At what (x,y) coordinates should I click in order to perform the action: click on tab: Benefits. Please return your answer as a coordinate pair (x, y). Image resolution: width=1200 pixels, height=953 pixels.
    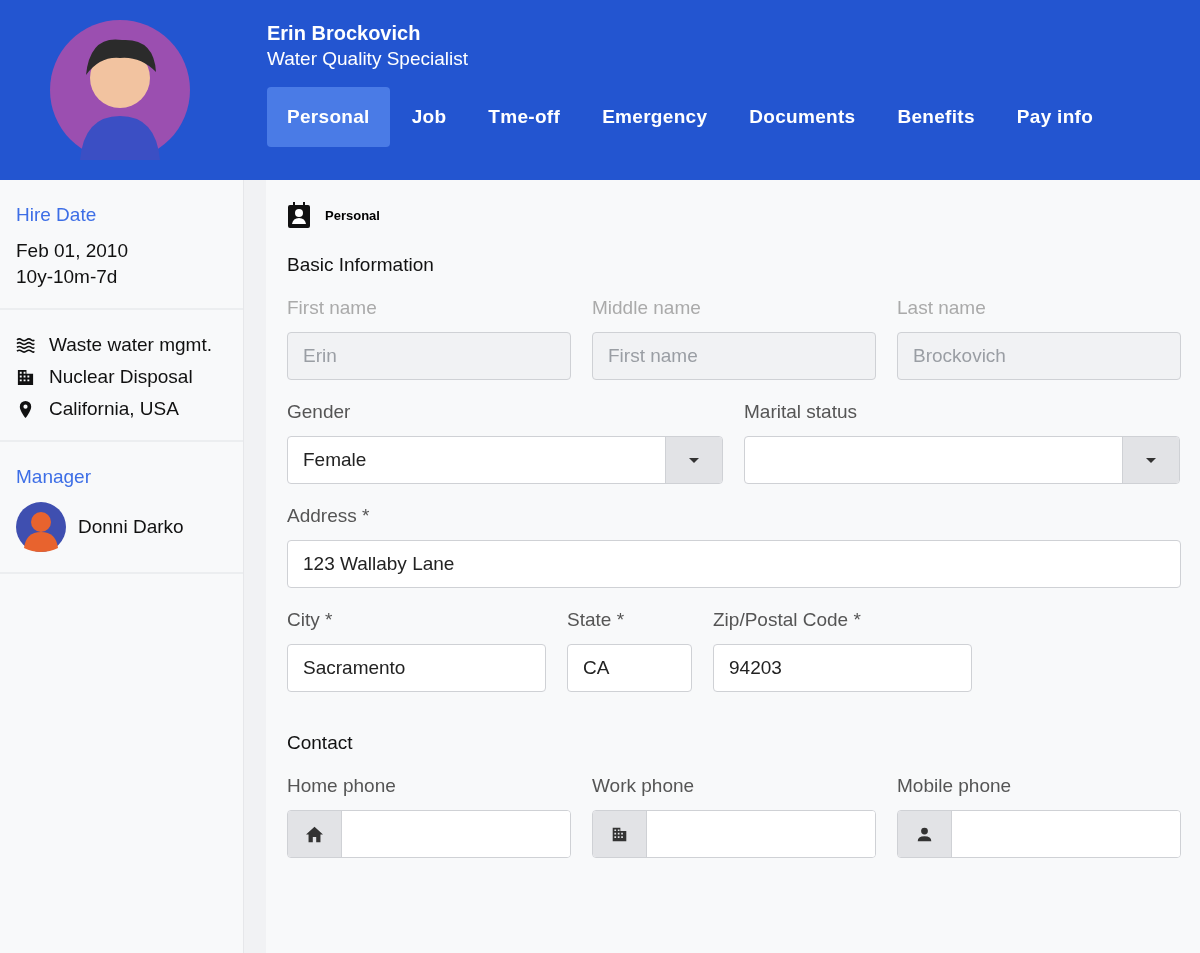
    Looking at the image, I should click on (936, 117).